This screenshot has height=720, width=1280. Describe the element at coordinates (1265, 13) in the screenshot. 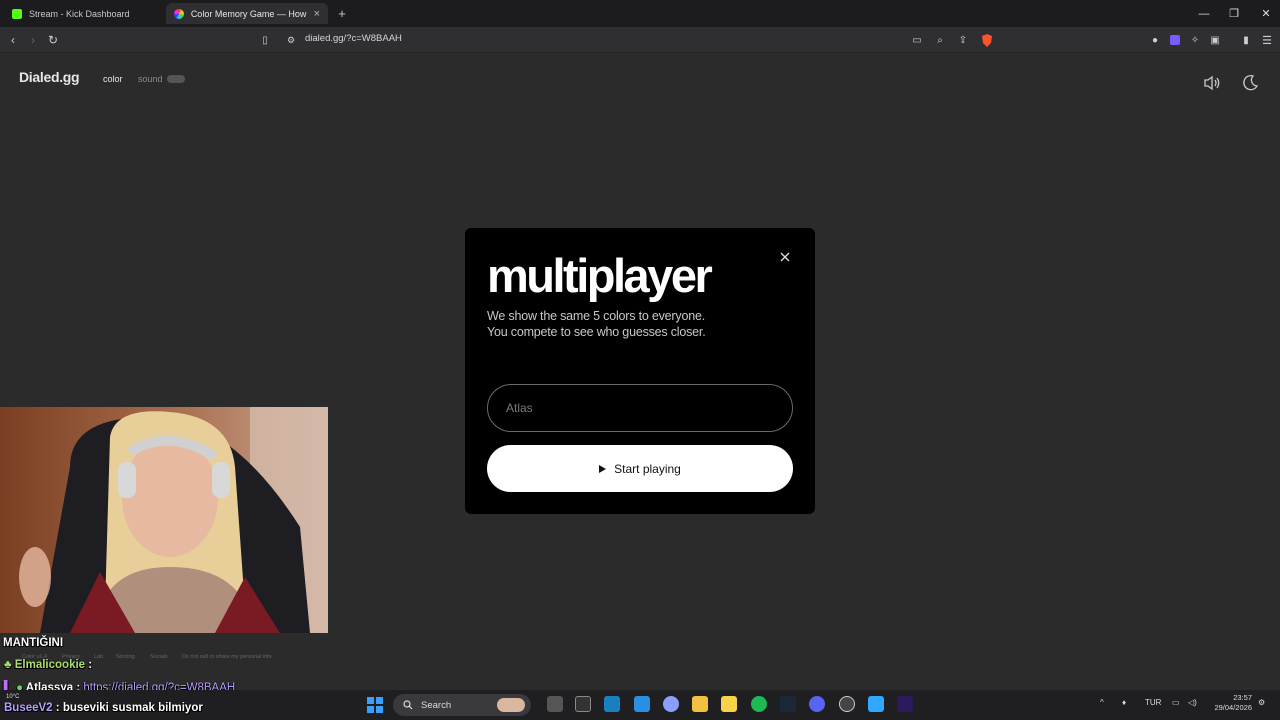

I see `close-window-icon: ✕` at that location.